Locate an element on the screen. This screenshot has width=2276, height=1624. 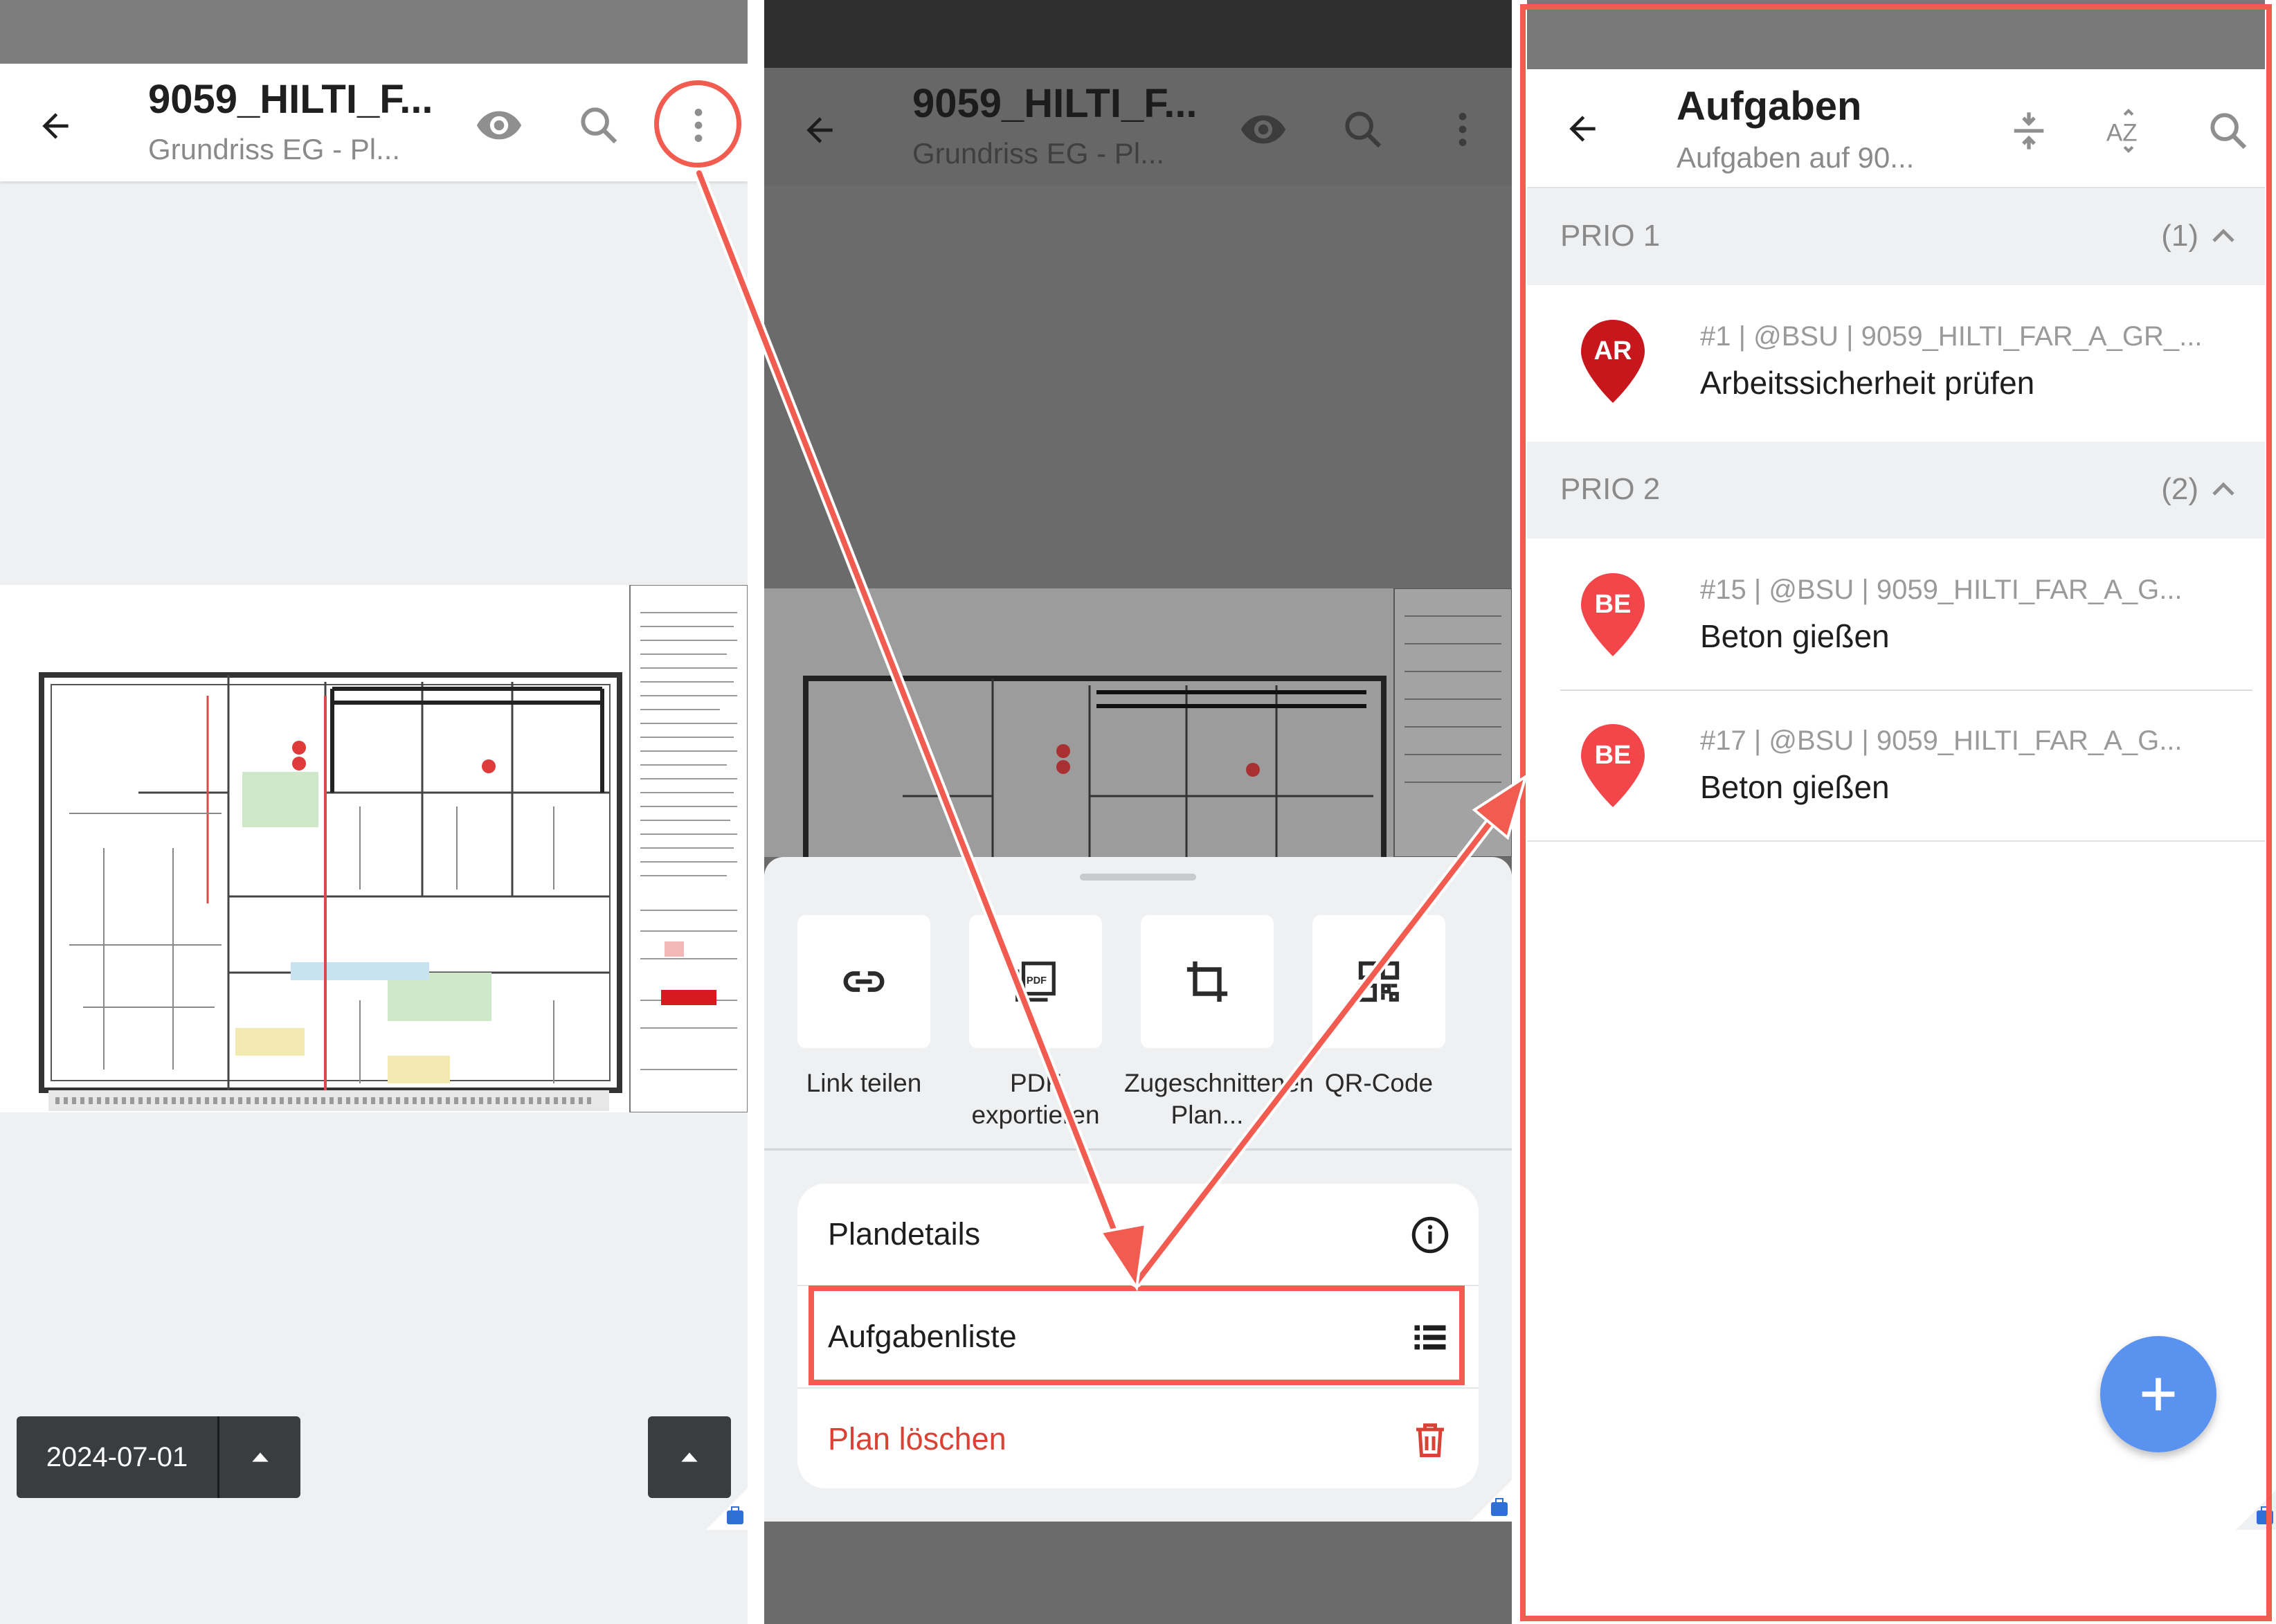
date-expand-button is located at coordinates (259, 1457).